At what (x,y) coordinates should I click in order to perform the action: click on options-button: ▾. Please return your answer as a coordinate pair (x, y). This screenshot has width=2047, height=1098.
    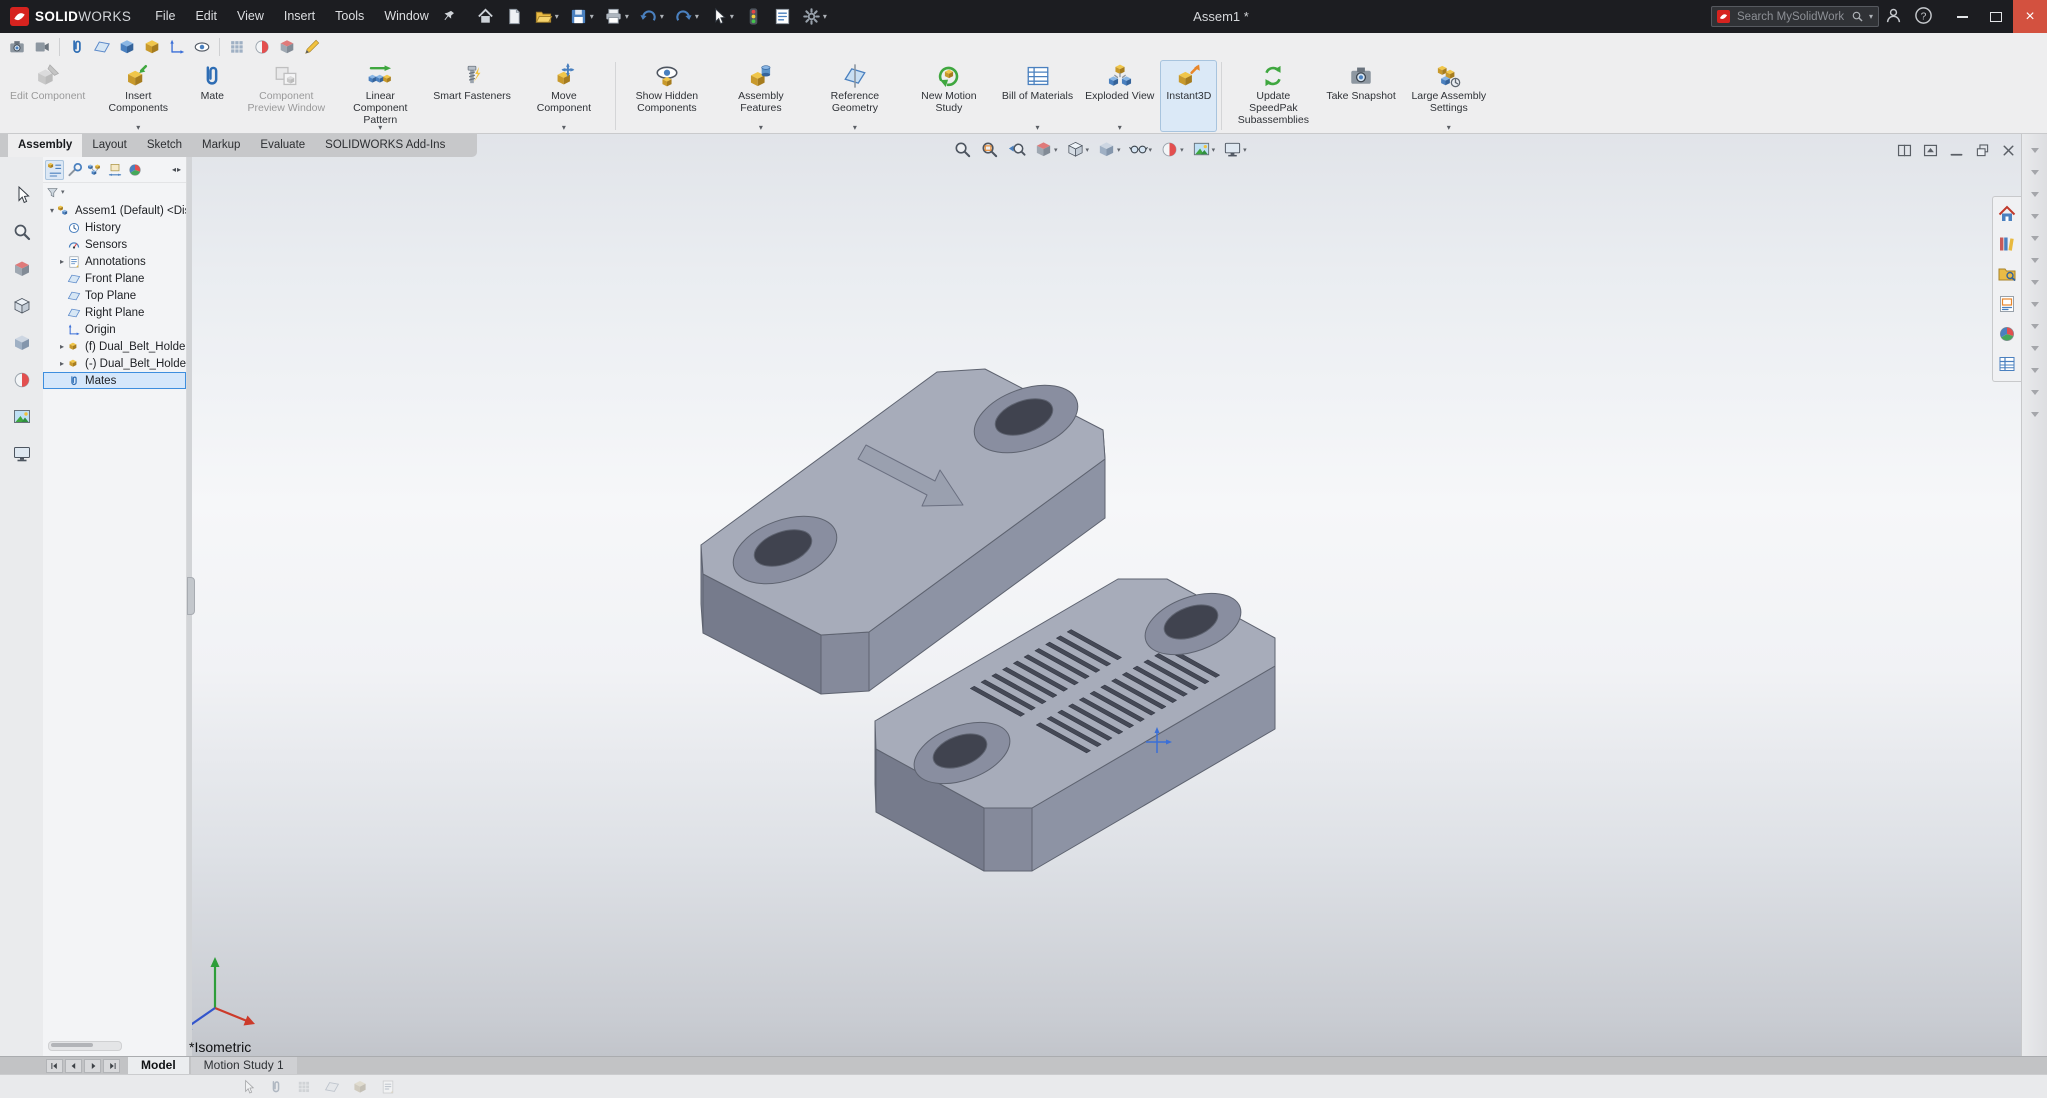
    Looking at the image, I should click on (814, 17).